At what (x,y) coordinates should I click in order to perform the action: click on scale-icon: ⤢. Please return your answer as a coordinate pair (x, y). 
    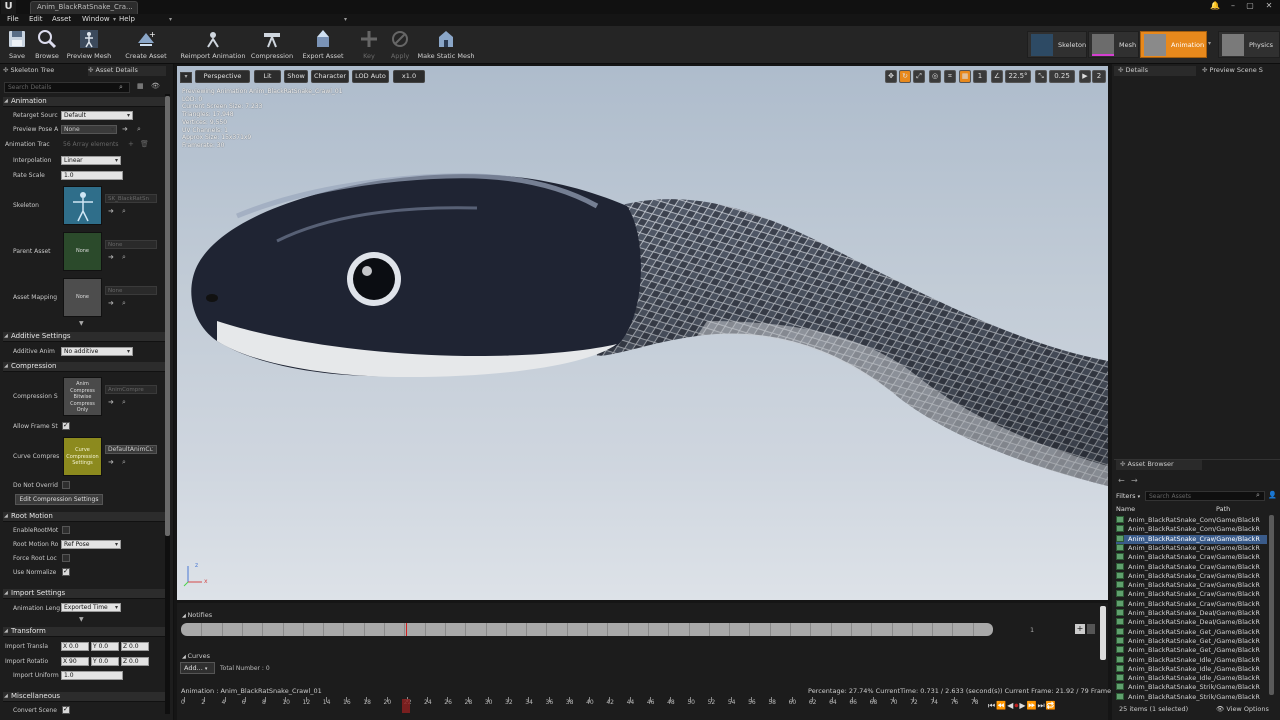
    Looking at the image, I should click on (919, 76).